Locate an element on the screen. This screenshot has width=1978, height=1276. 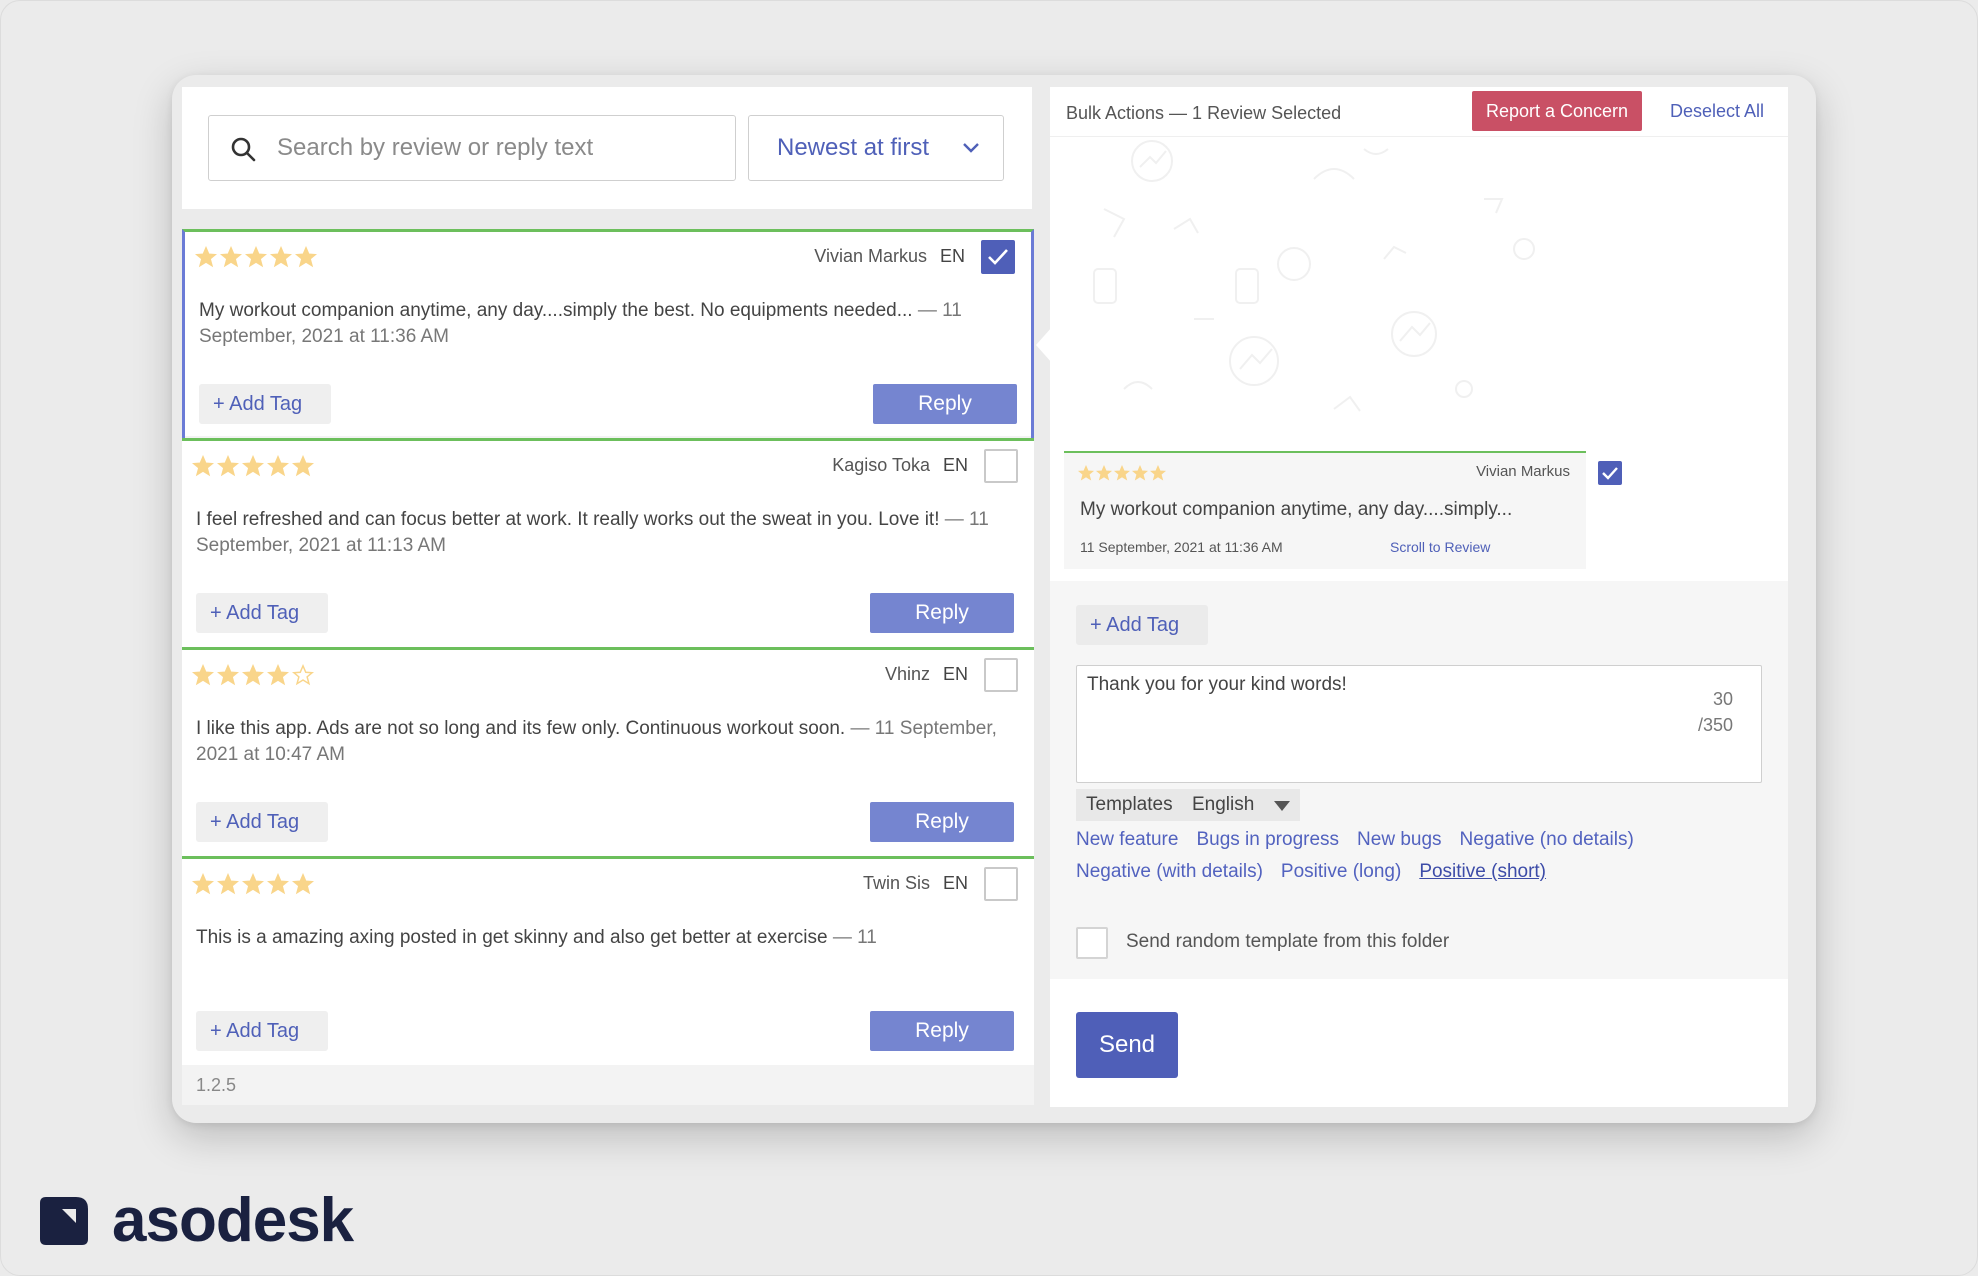
sort-dropdown: Newest at first is located at coordinates (876, 148).